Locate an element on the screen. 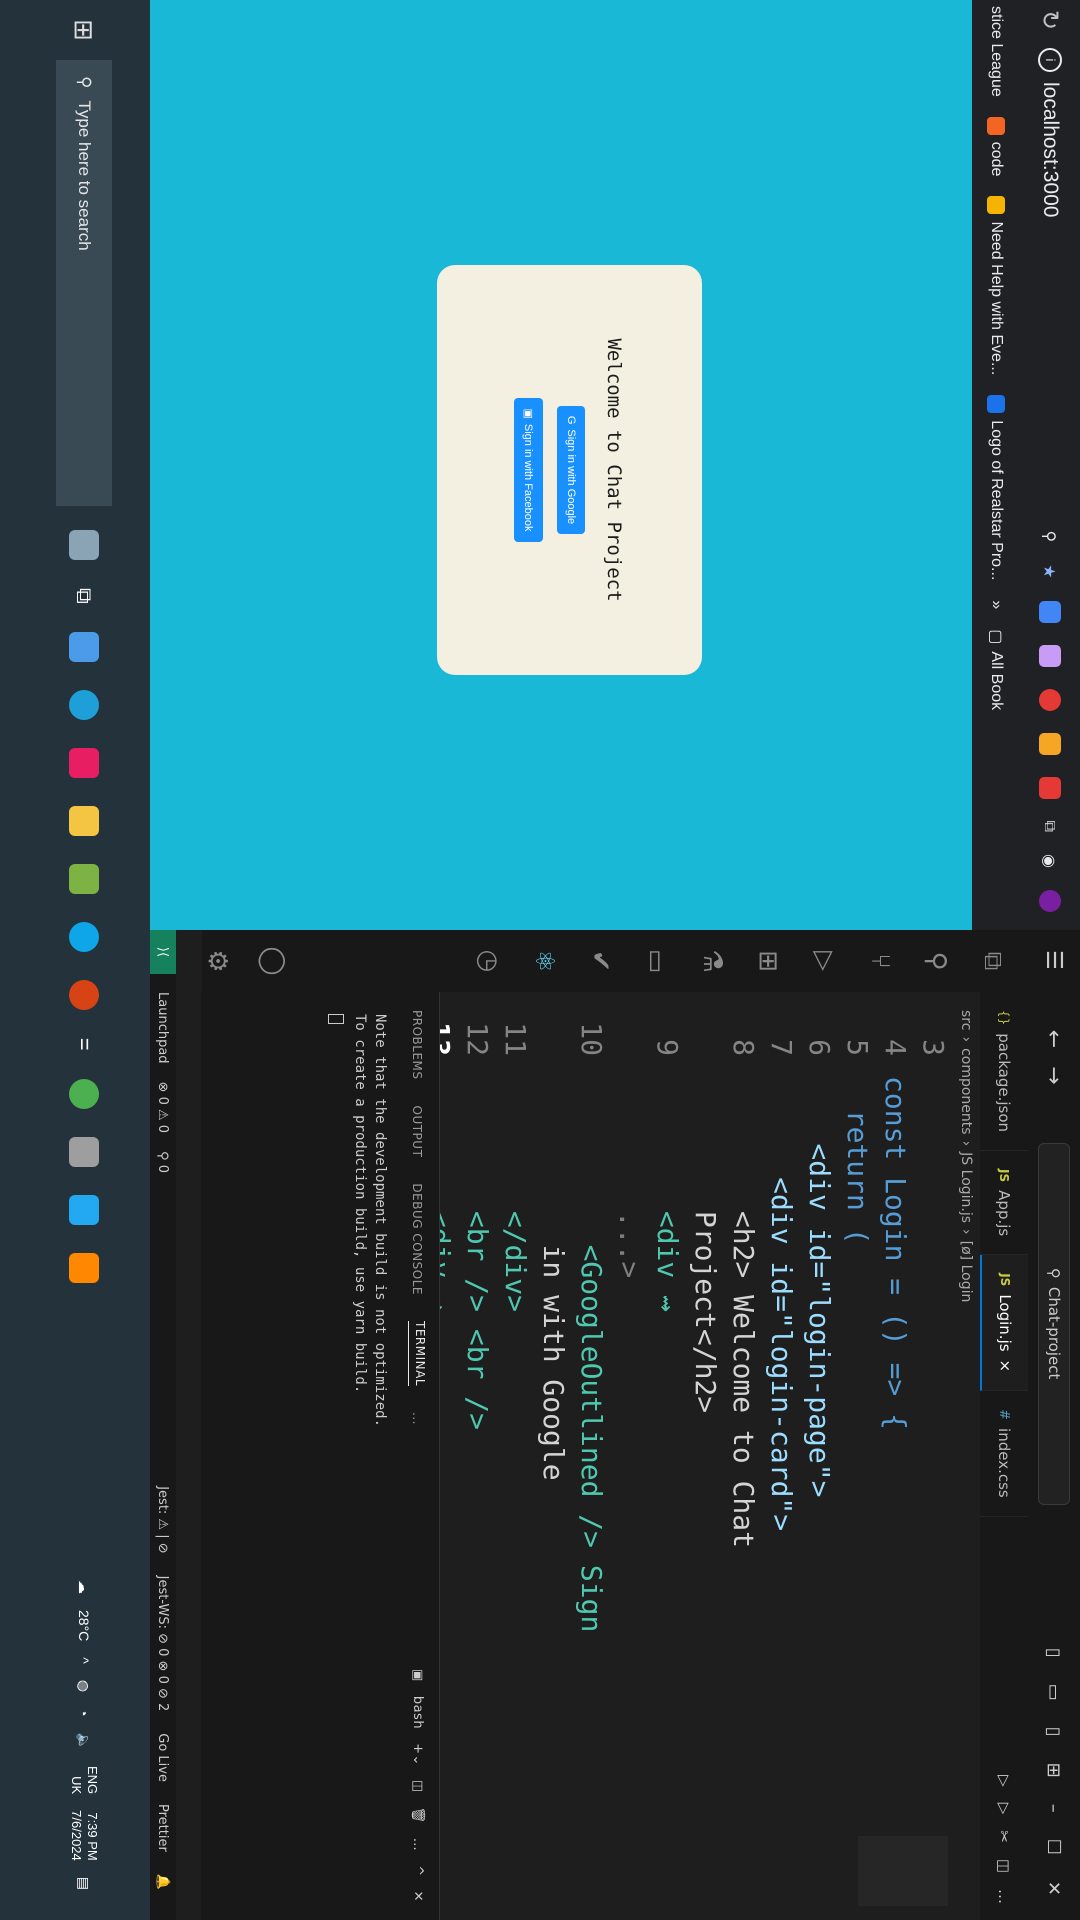  edge-icon is located at coordinates (84, 704).